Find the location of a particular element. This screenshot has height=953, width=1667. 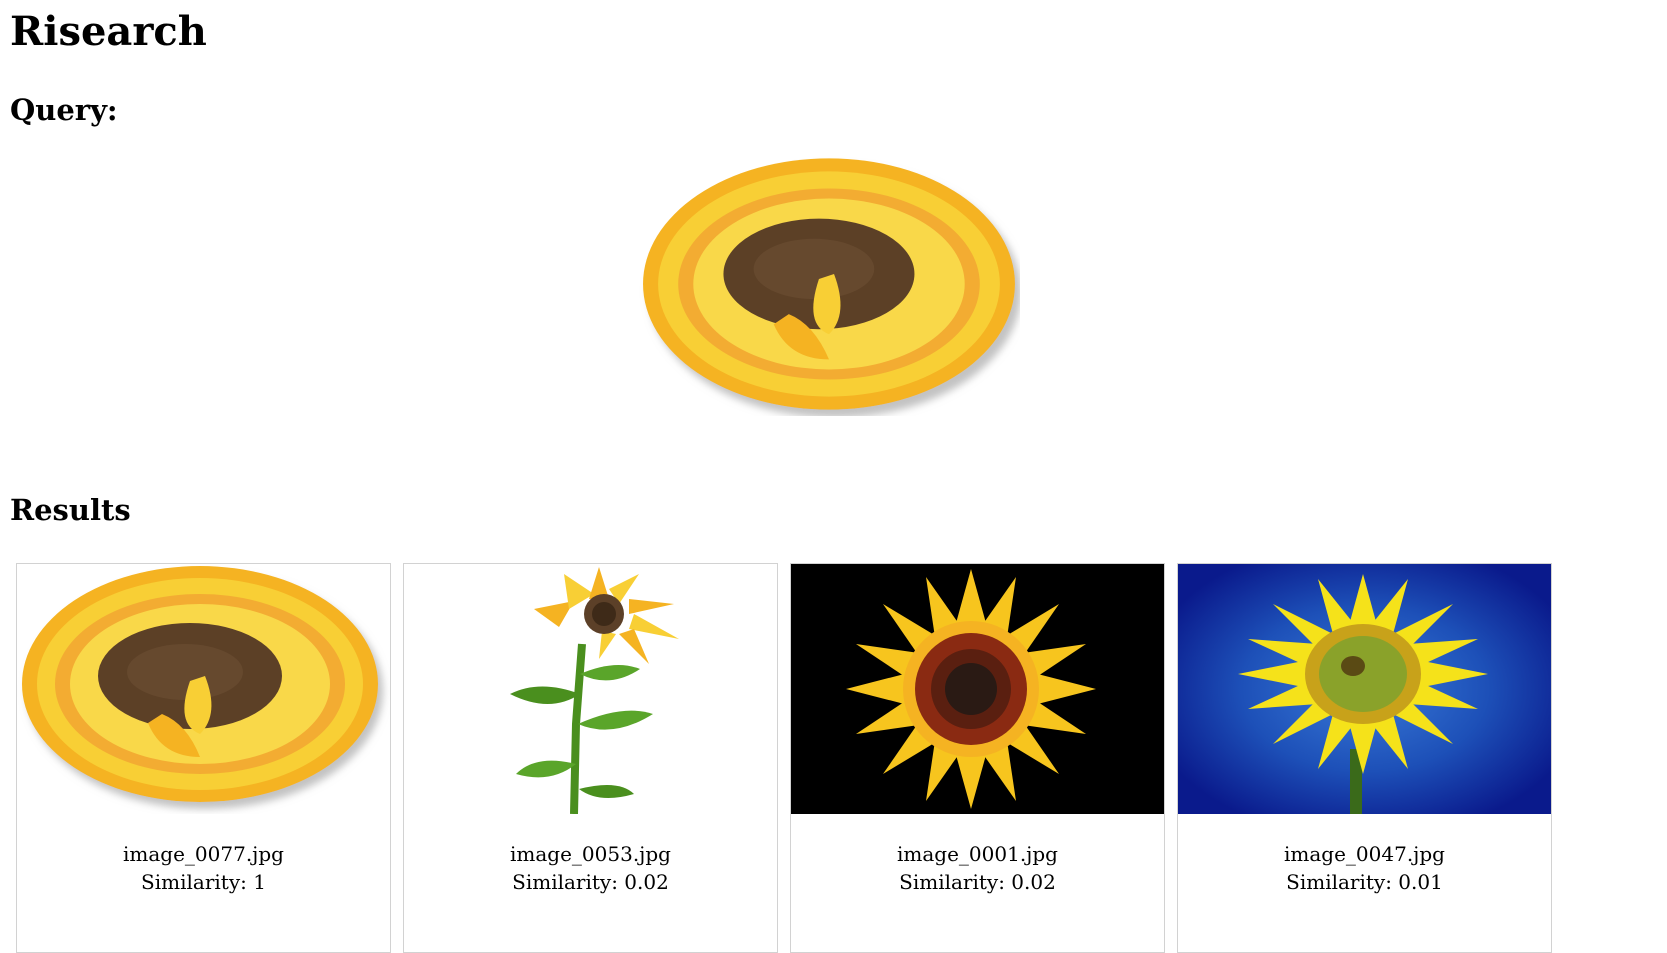

result-card: image_0047.jpg Similarity: 0.01 is located at coordinates (1364, 758).